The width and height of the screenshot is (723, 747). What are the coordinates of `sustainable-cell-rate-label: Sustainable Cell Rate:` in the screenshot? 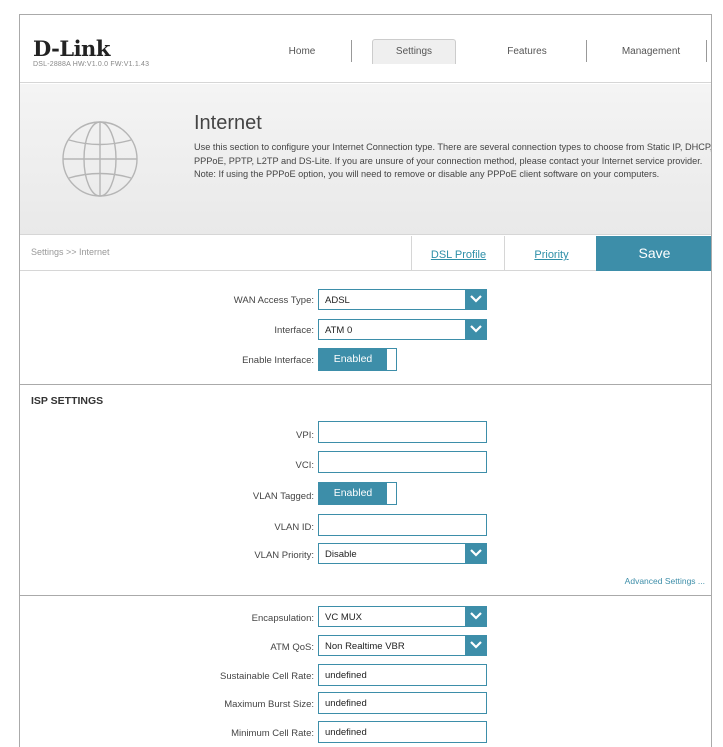 It's located at (267, 676).